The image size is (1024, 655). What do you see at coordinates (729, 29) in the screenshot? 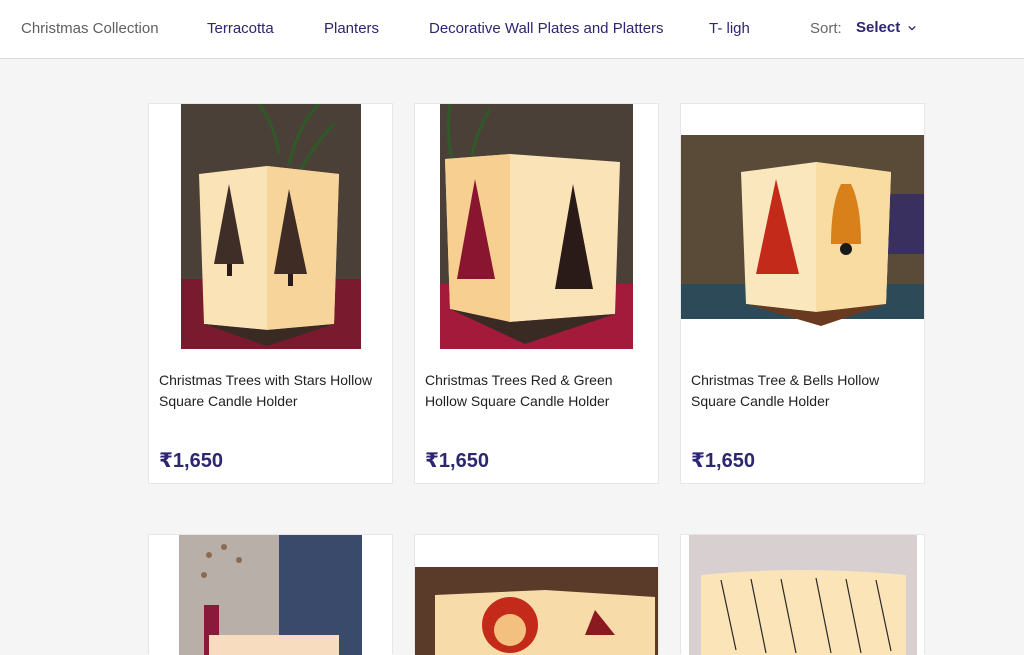
I see `category-t-lights: T- ligh` at bounding box center [729, 29].